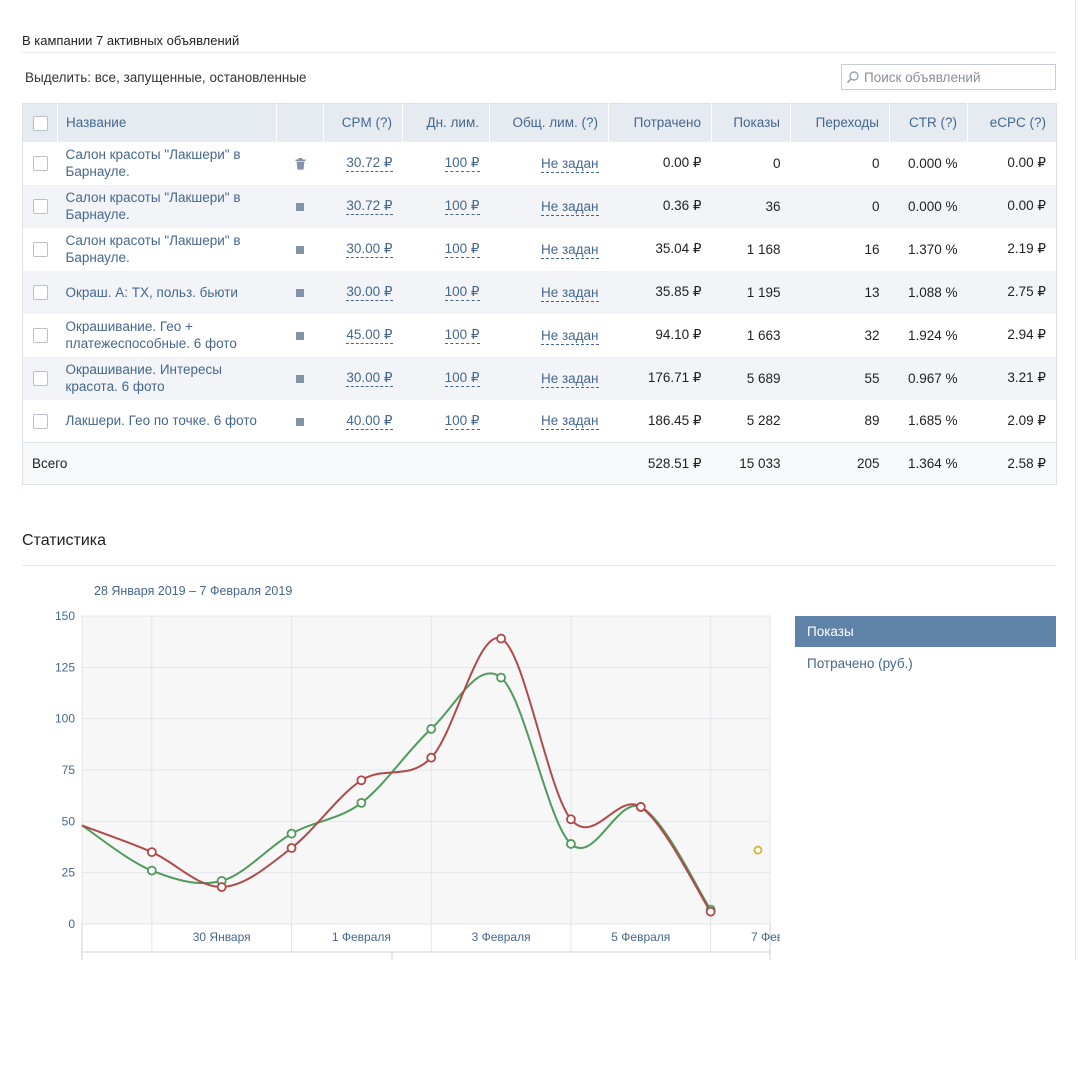  Describe the element at coordinates (69, 821) in the screenshot. I see `y-tick-label: 50` at that location.